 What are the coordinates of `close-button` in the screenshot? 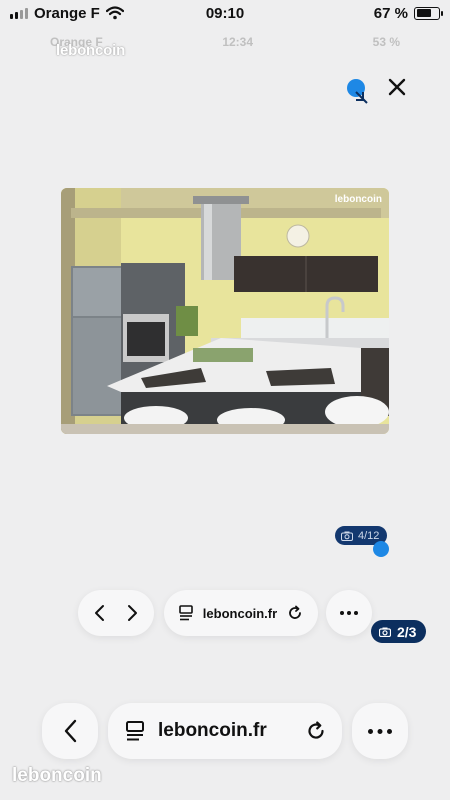 It's located at (397, 87).